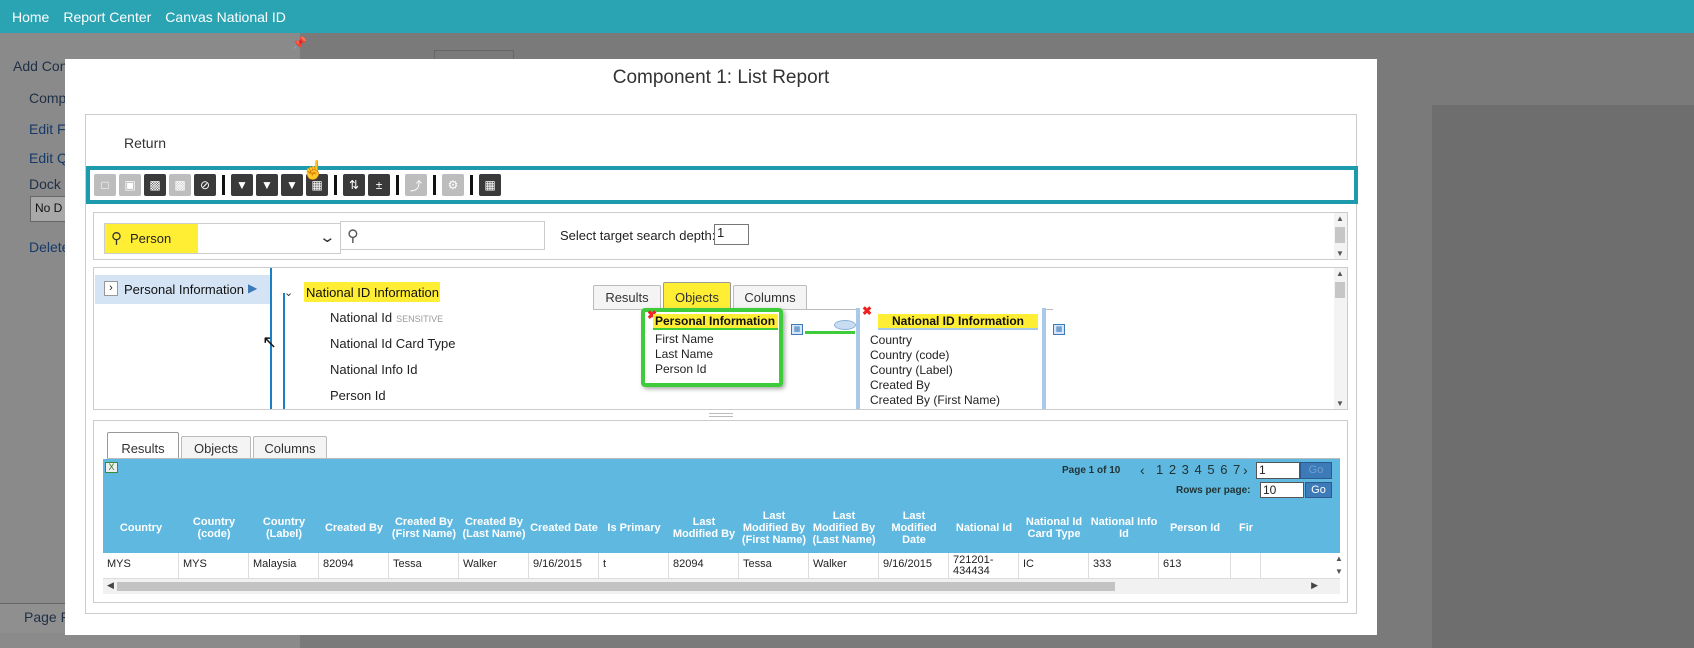 This screenshot has width=1694, height=648. What do you see at coordinates (984, 528) in the screenshot?
I see `column-header: National Id` at bounding box center [984, 528].